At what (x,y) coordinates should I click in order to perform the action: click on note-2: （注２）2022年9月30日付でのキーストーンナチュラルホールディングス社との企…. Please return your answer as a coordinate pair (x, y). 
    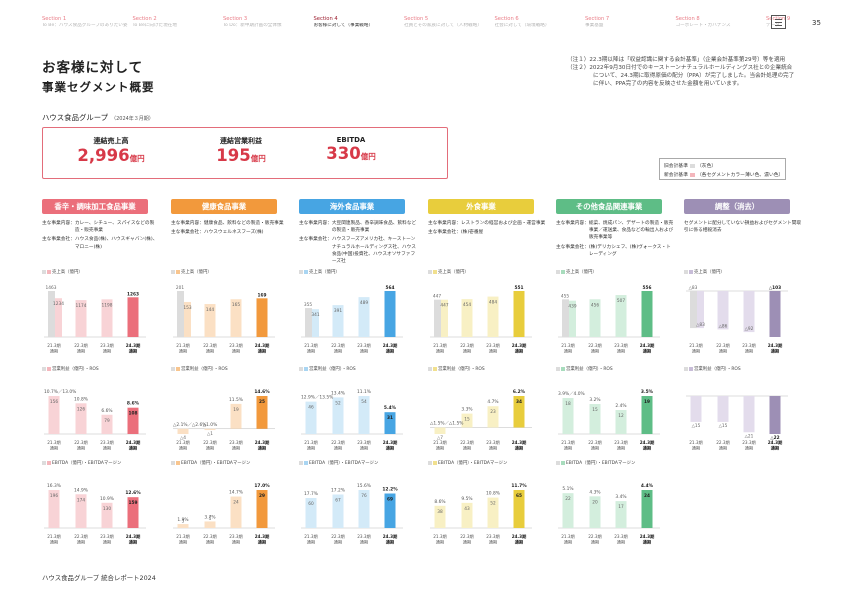
    Looking at the image, I should click on (681, 76).